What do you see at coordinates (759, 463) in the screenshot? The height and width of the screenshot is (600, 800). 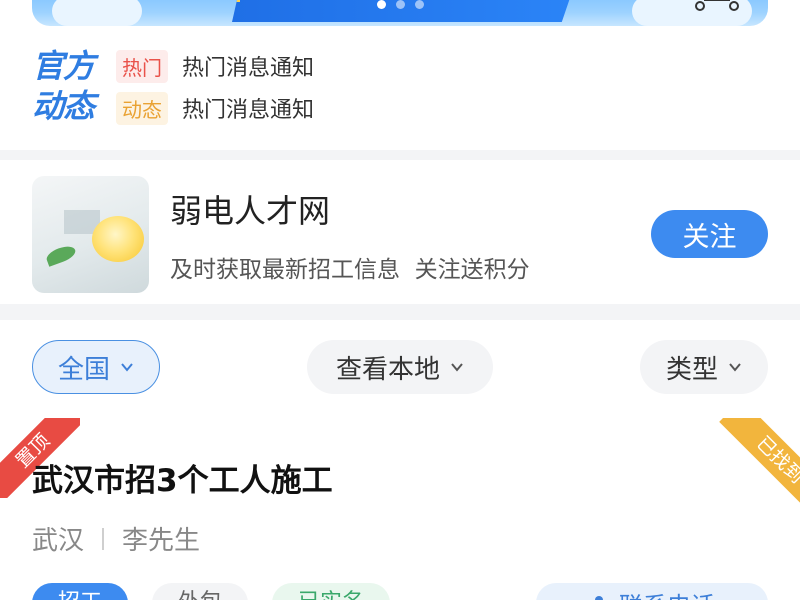 I see `found-label: 已找到` at bounding box center [759, 463].